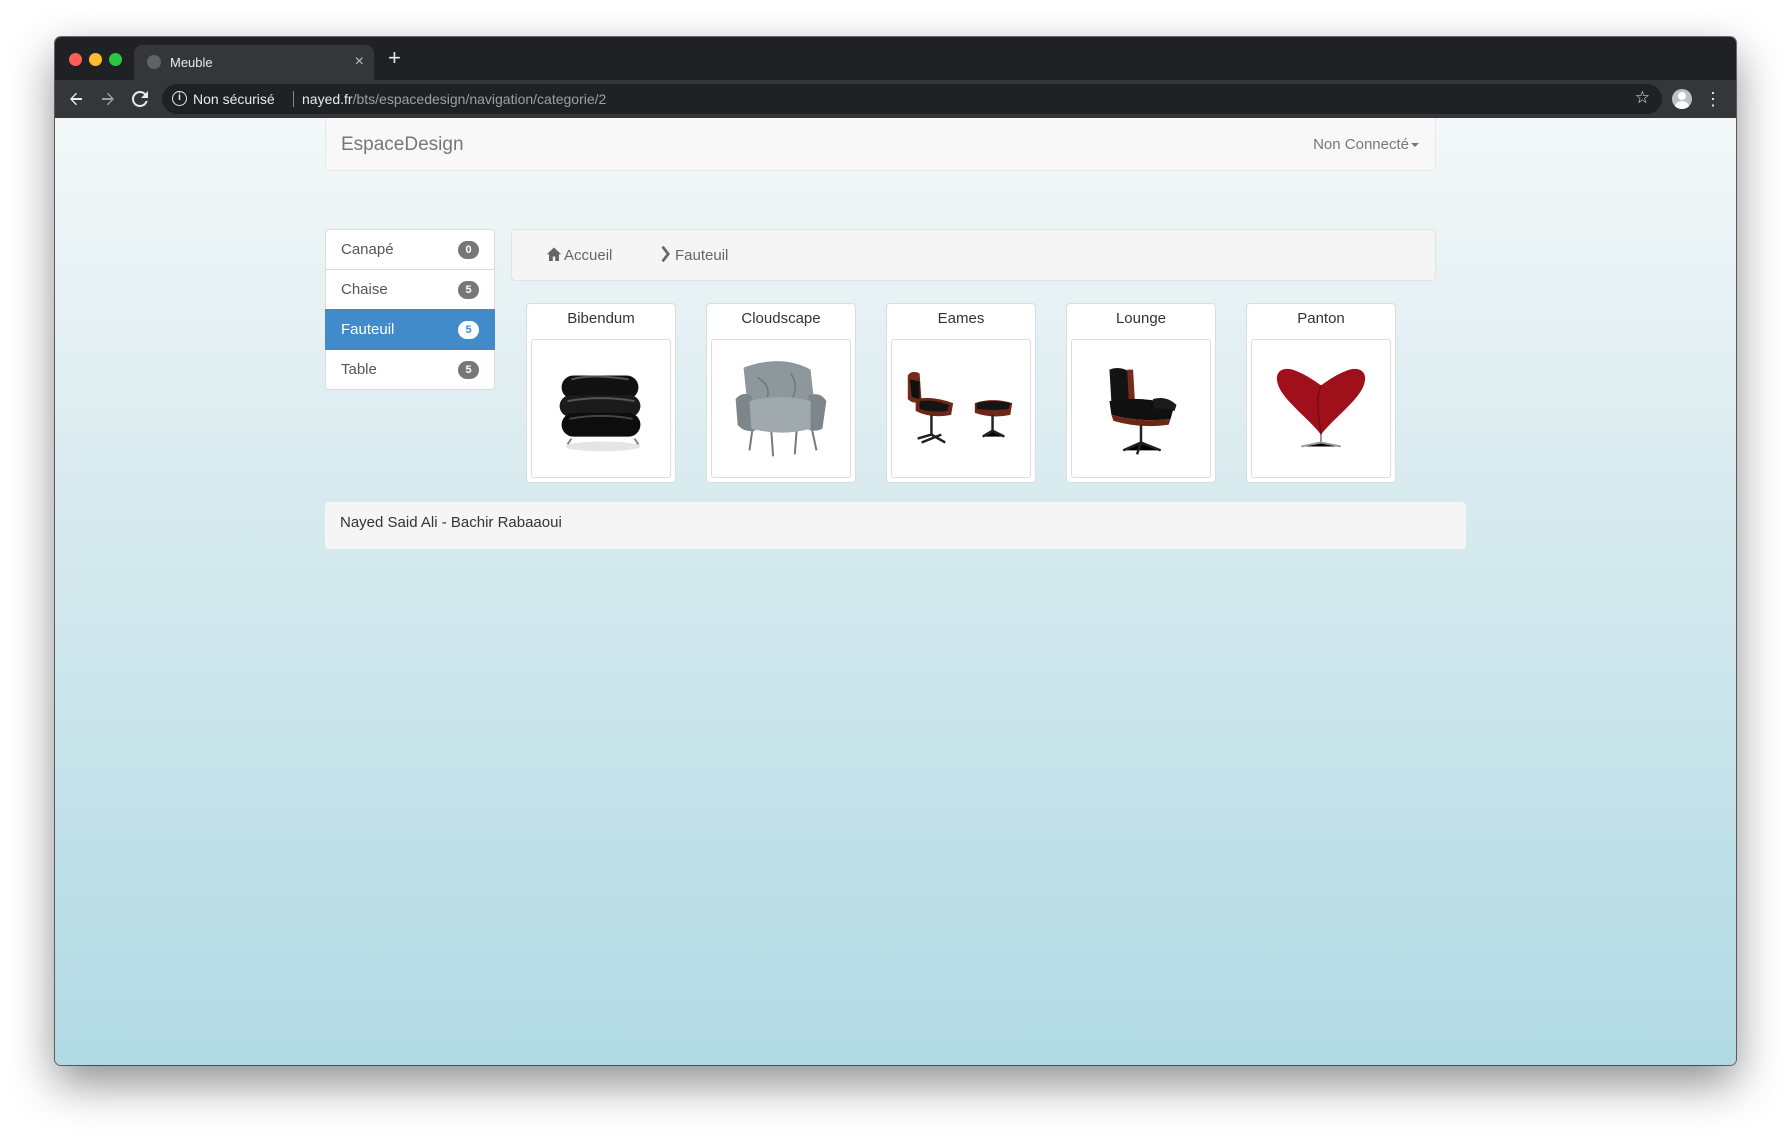  I want to click on profile-icon, so click(1682, 99).